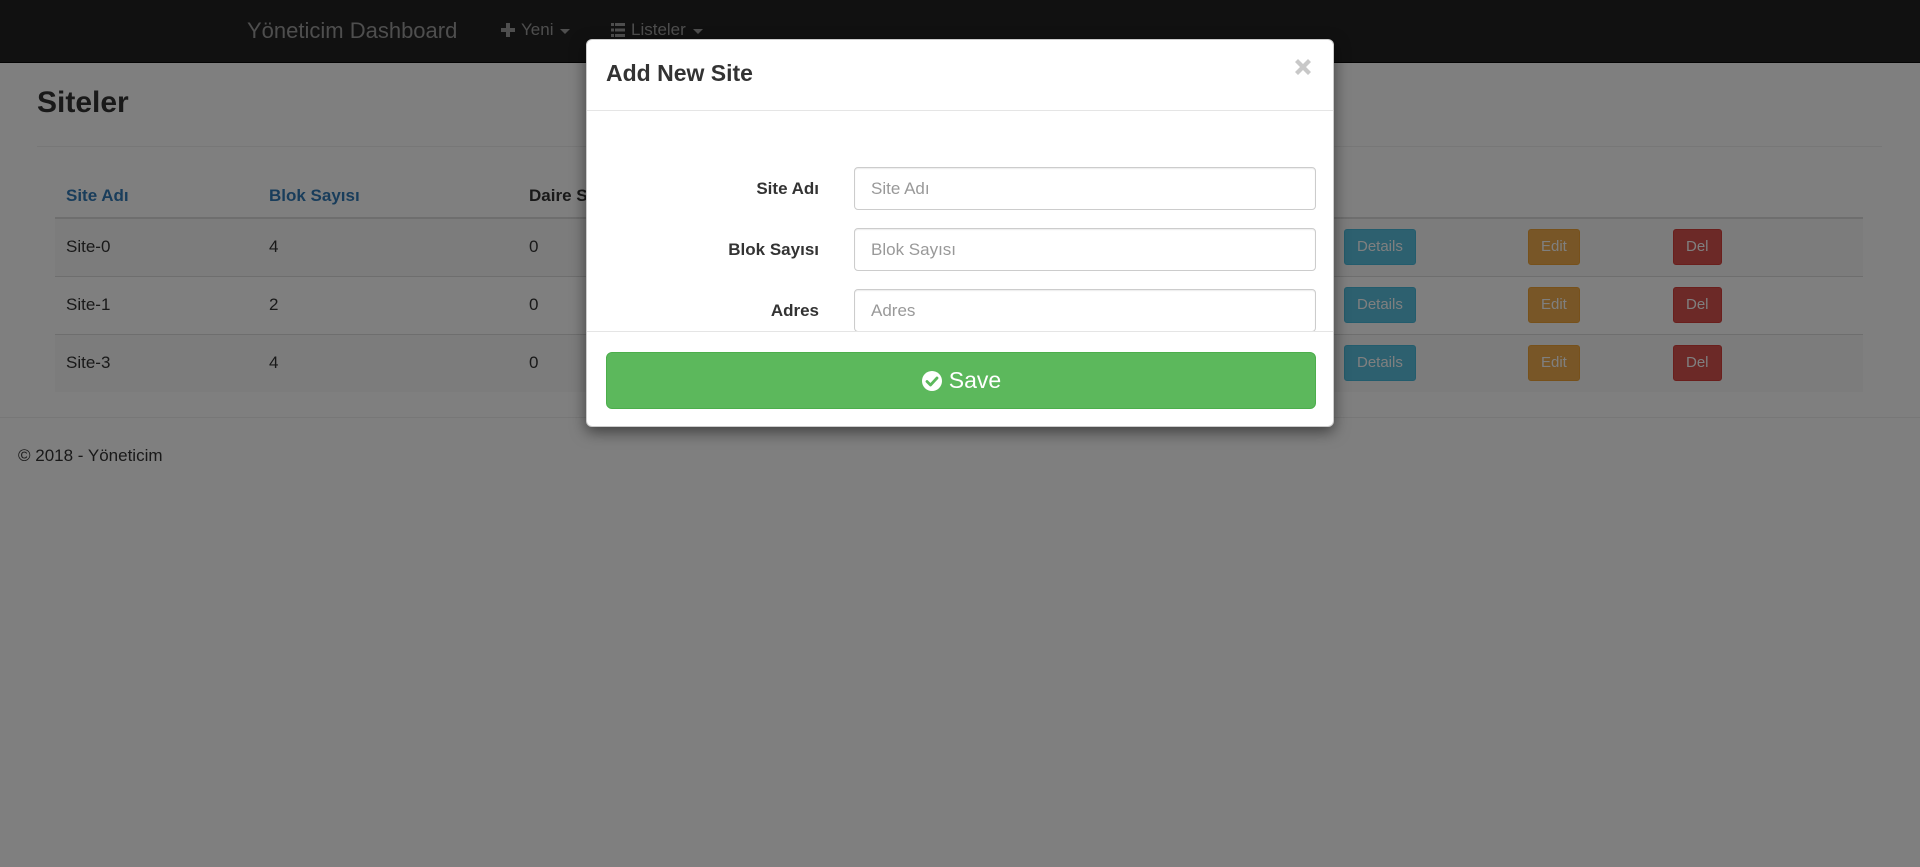 This screenshot has height=867, width=1920. I want to click on adres-label: Adres, so click(794, 310).